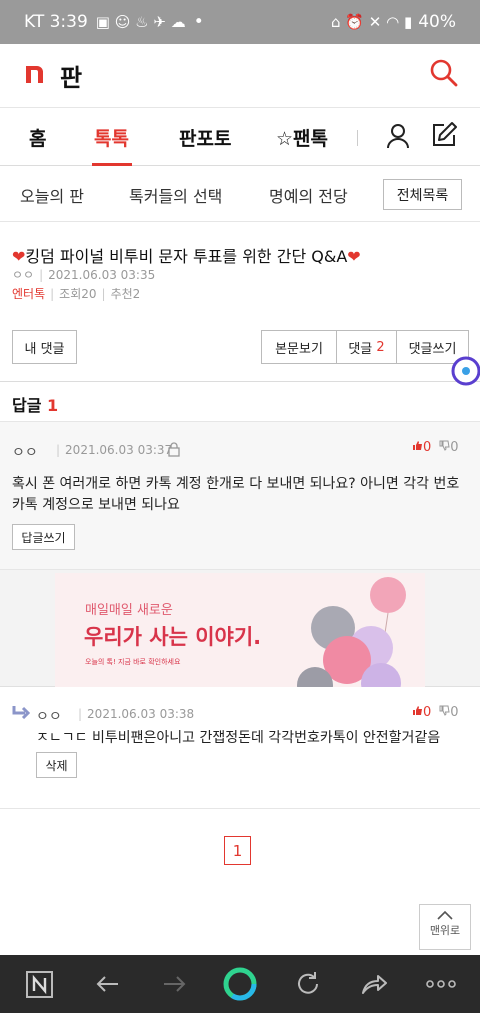 Image resolution: width=480 pixels, height=1013 pixels. I want to click on my-comments-button: 내 댓글, so click(44, 347).